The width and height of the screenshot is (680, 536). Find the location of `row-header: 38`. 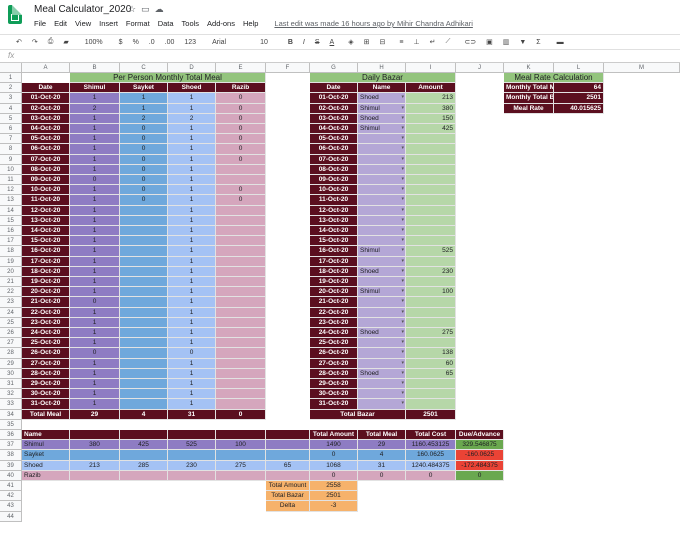

row-header: 38 is located at coordinates (11, 455).